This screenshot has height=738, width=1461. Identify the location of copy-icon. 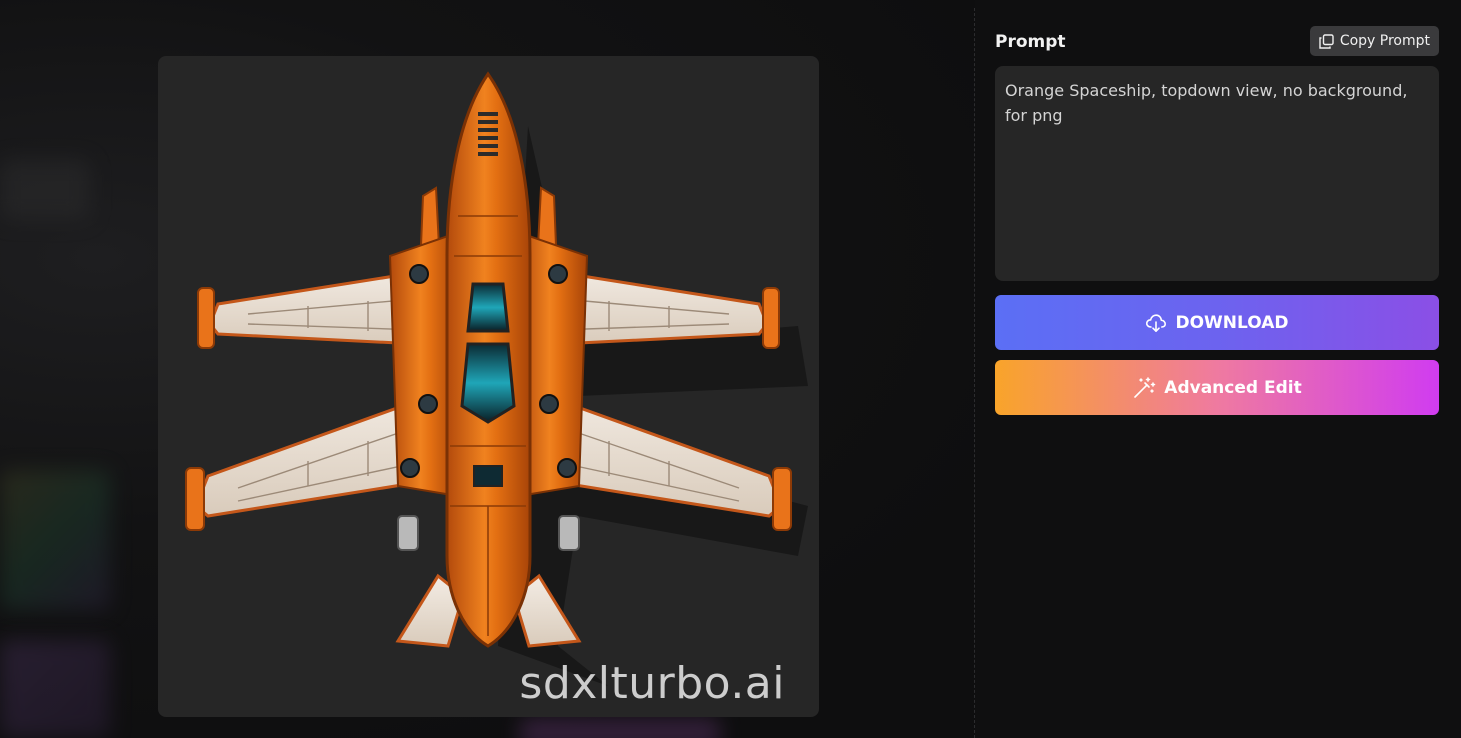
(1326, 41).